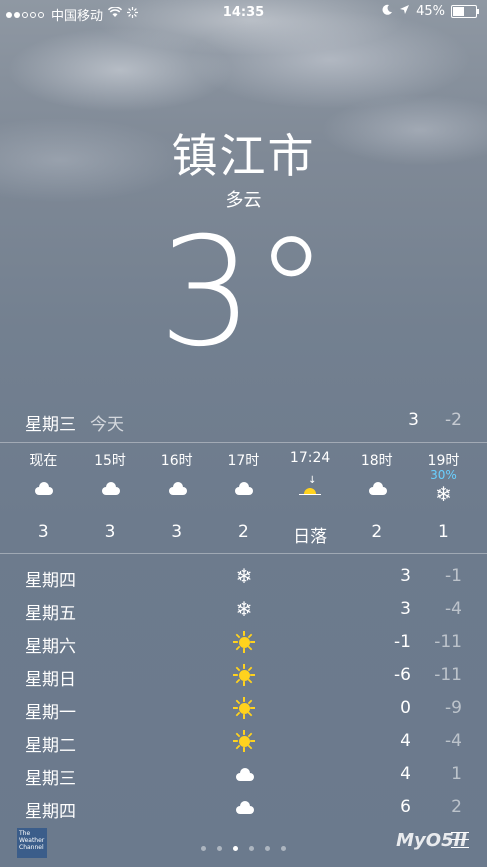  I want to click on hourly-item: 17:24 ↓ 日落, so click(310, 498).